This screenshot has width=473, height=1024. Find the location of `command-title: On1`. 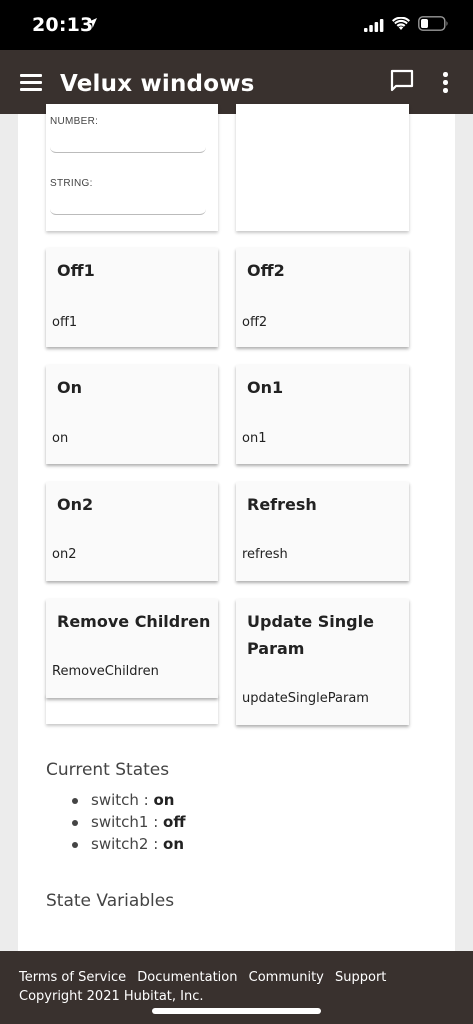

command-title: On1 is located at coordinates (265, 387).